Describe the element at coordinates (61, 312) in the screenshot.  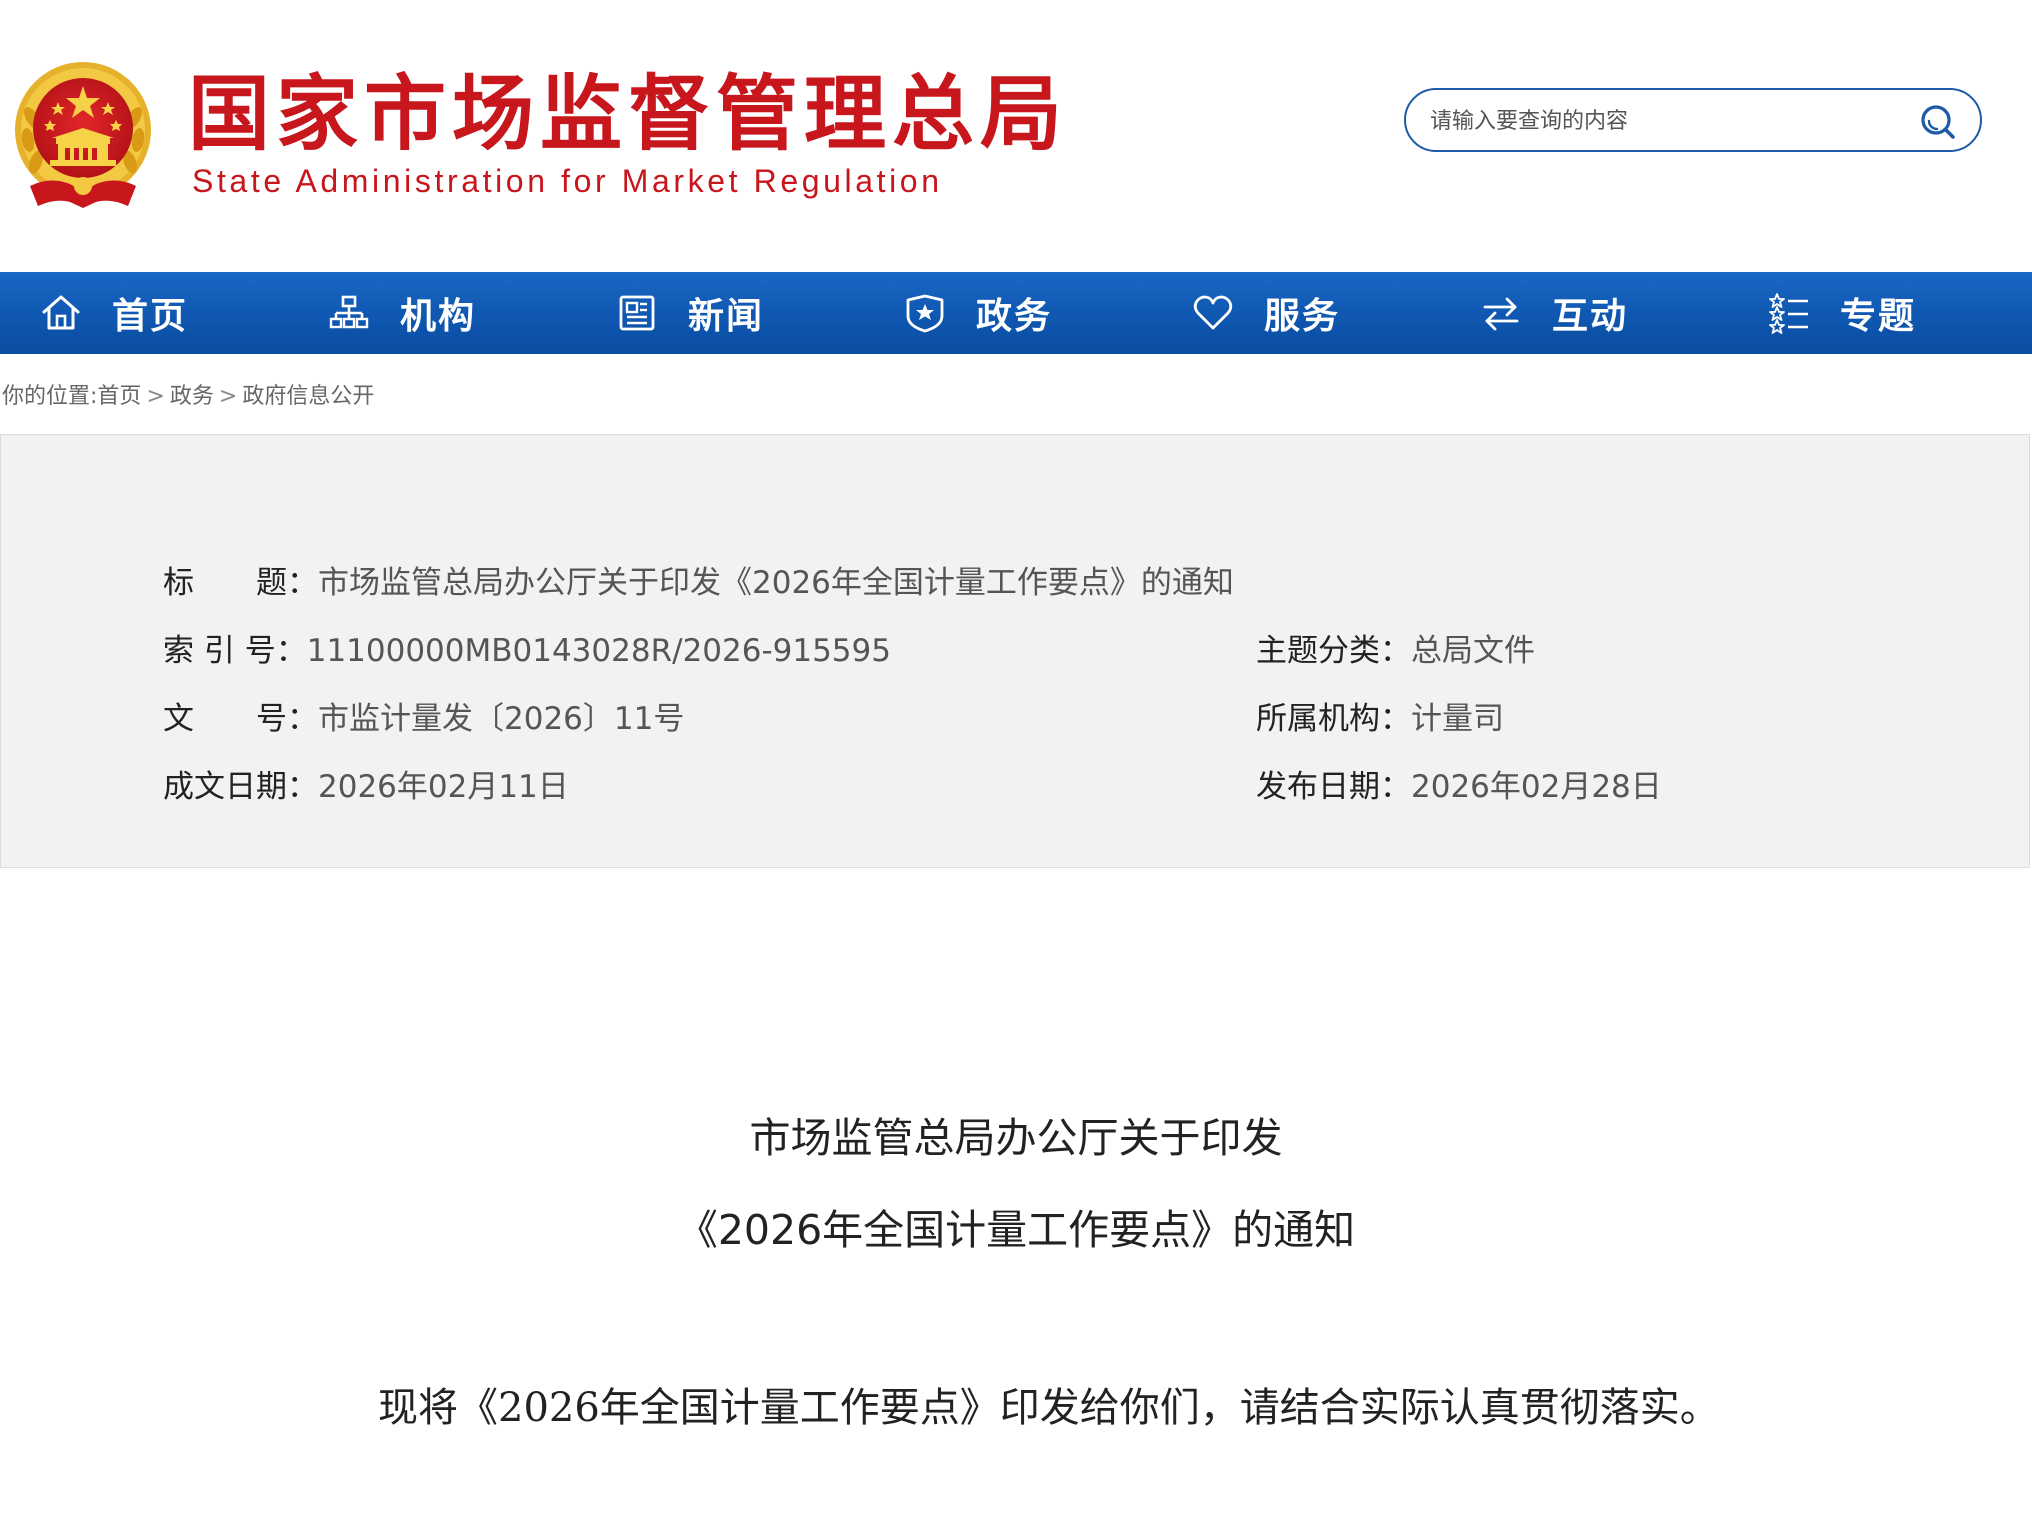
I see `home-icon` at that location.